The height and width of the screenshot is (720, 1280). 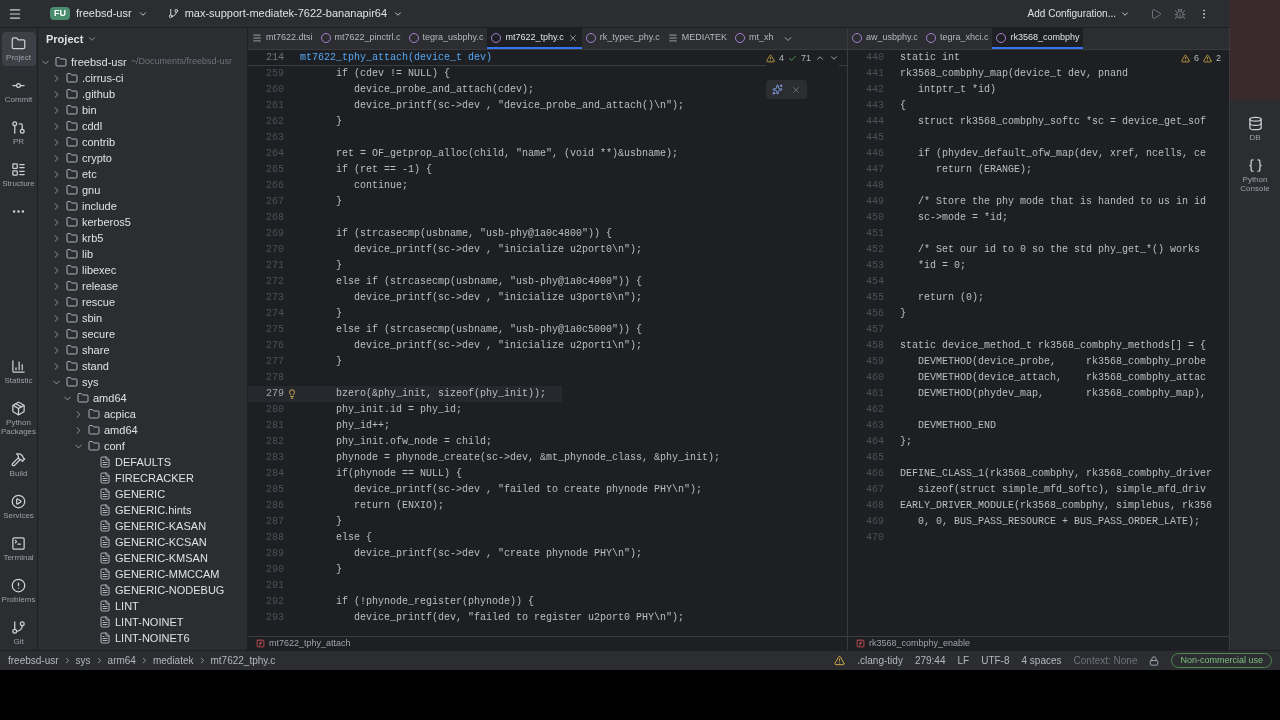 I want to click on tool-window-button: Python Packages, so click(x=18, y=418).